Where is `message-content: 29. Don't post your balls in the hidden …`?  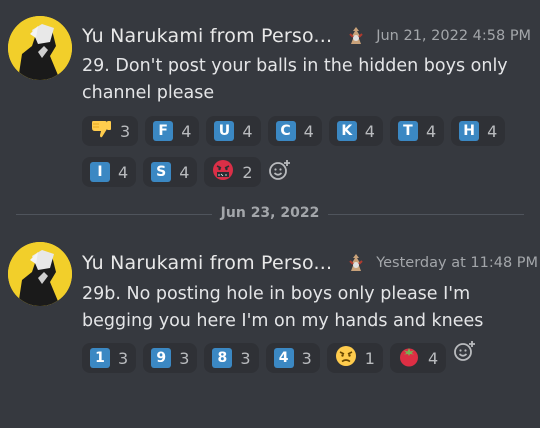 message-content: 29. Don't post your balls in the hidden … is located at coordinates (295, 79).